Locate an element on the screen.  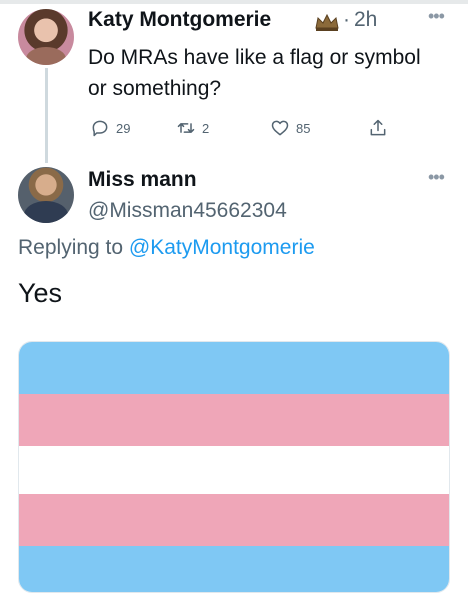
reply-button: 29 is located at coordinates (110, 128).